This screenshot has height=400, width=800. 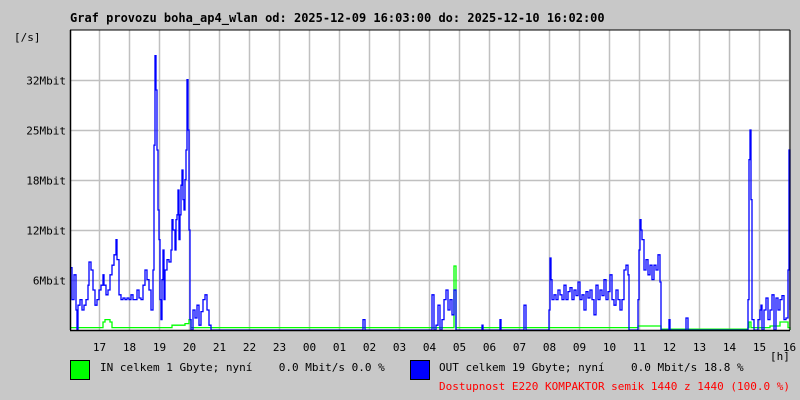 I want to click on x-tick-label: 22, so click(x=249, y=347).